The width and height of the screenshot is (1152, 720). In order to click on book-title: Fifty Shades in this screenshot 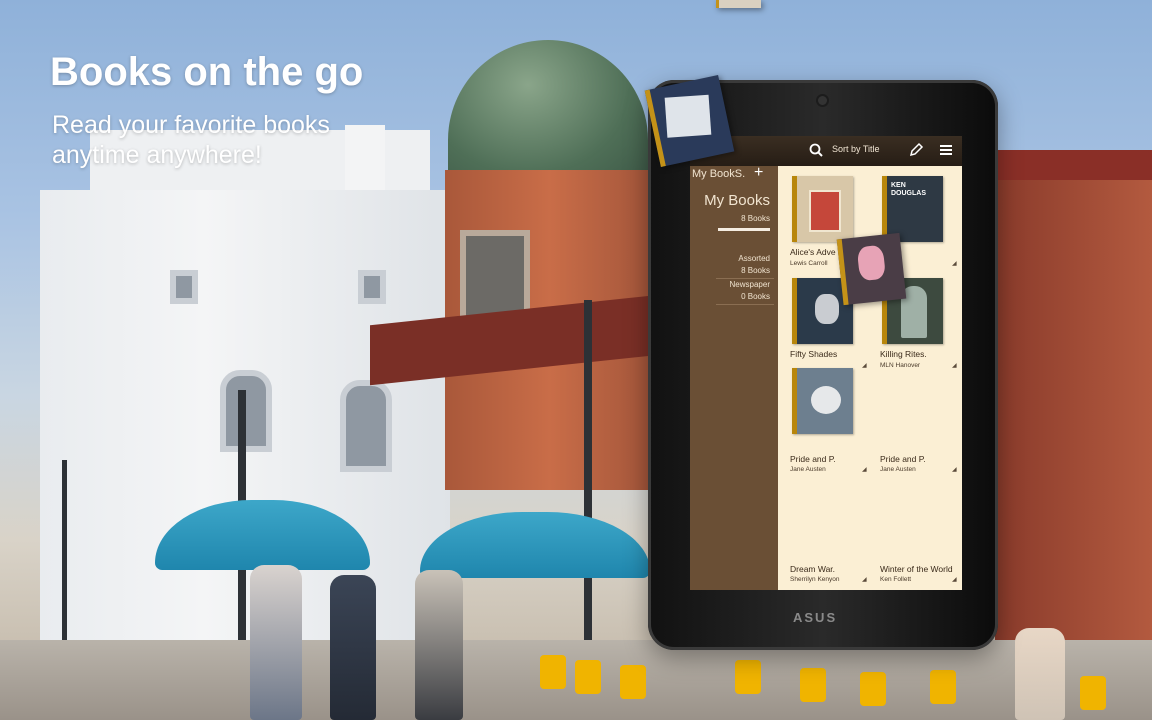, I will do `click(814, 354)`.